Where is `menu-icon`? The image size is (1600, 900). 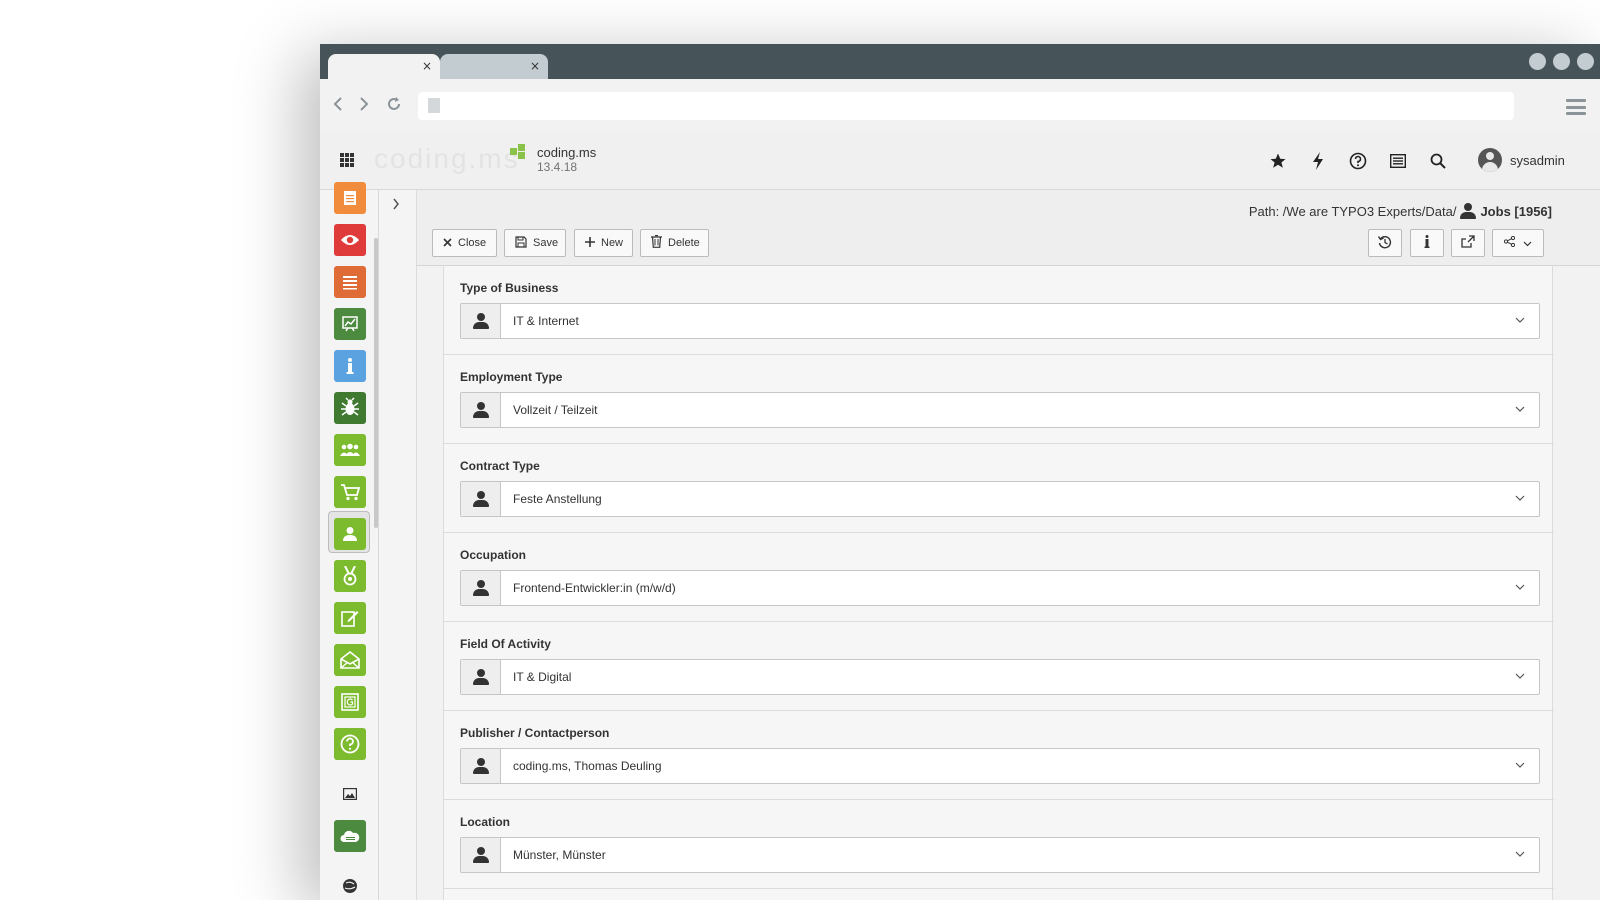 menu-icon is located at coordinates (1576, 107).